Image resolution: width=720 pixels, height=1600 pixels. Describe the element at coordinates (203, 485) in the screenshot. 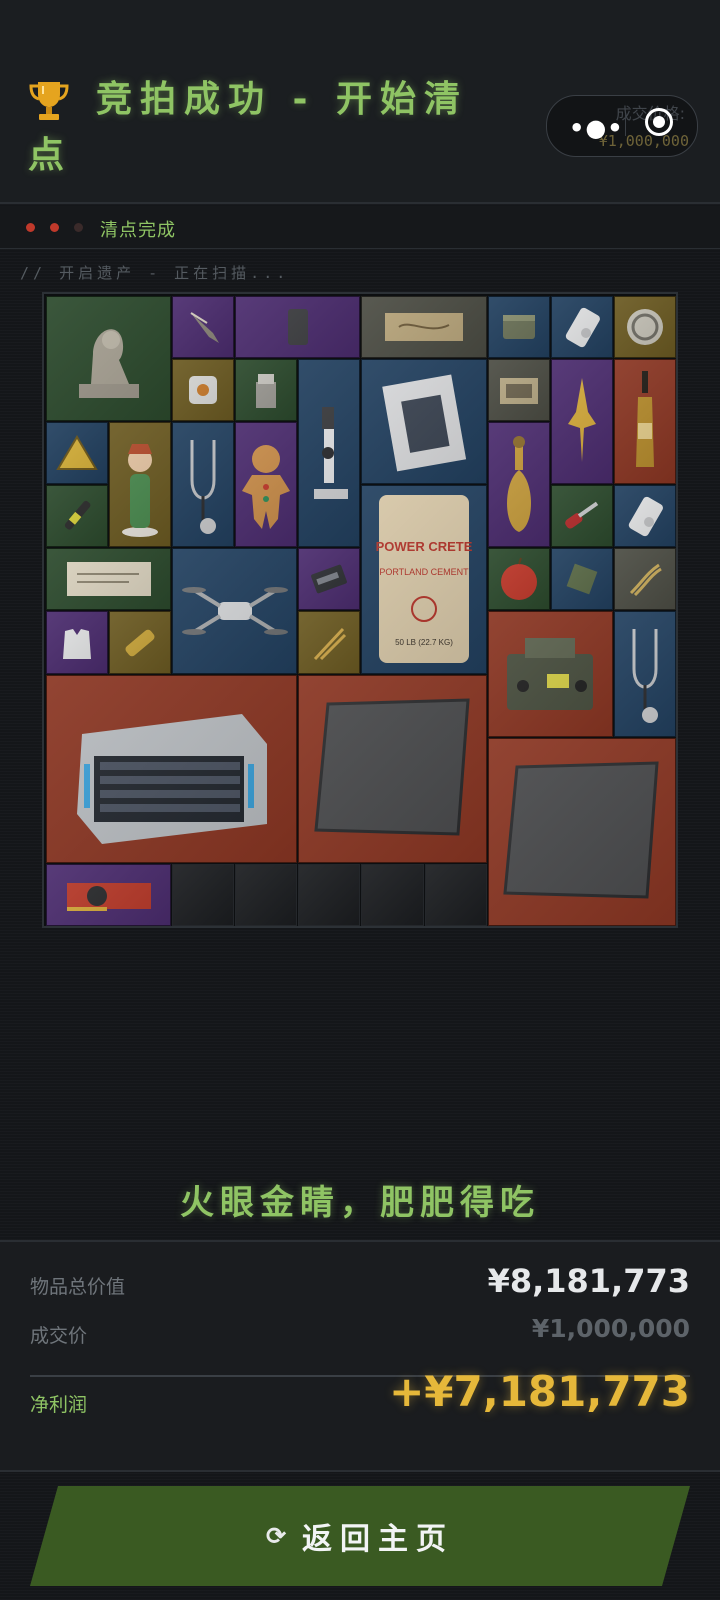

I see `item-stethoscope` at that location.